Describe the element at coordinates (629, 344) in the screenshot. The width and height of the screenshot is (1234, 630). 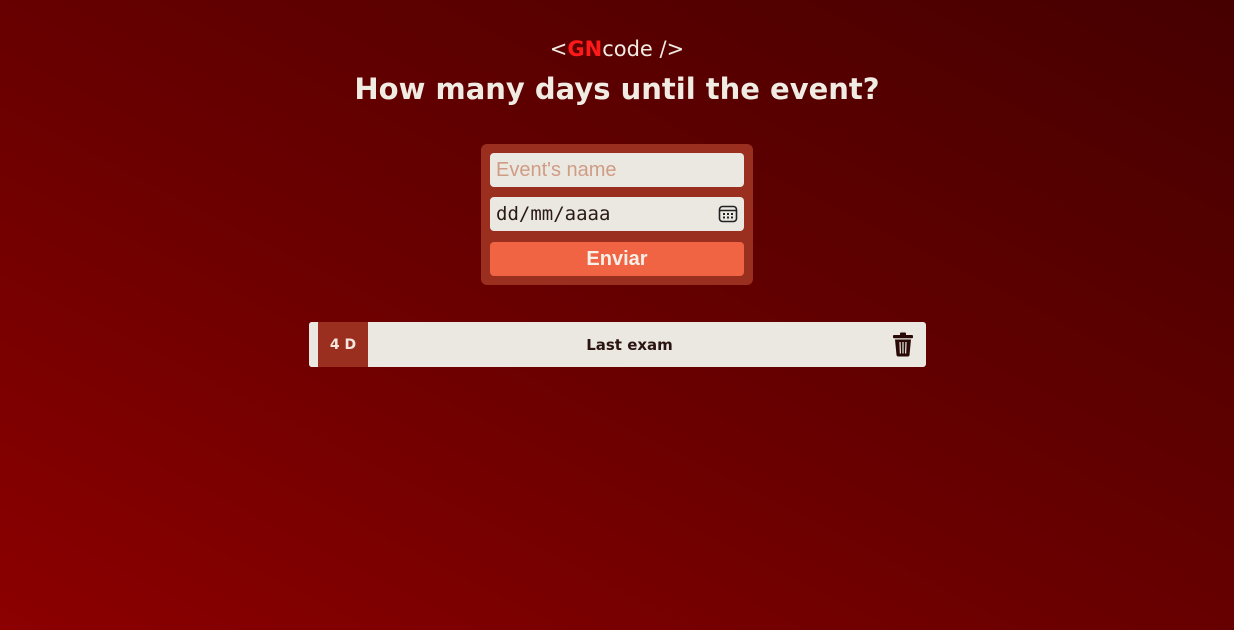
I see `event-name: Last exam` at that location.